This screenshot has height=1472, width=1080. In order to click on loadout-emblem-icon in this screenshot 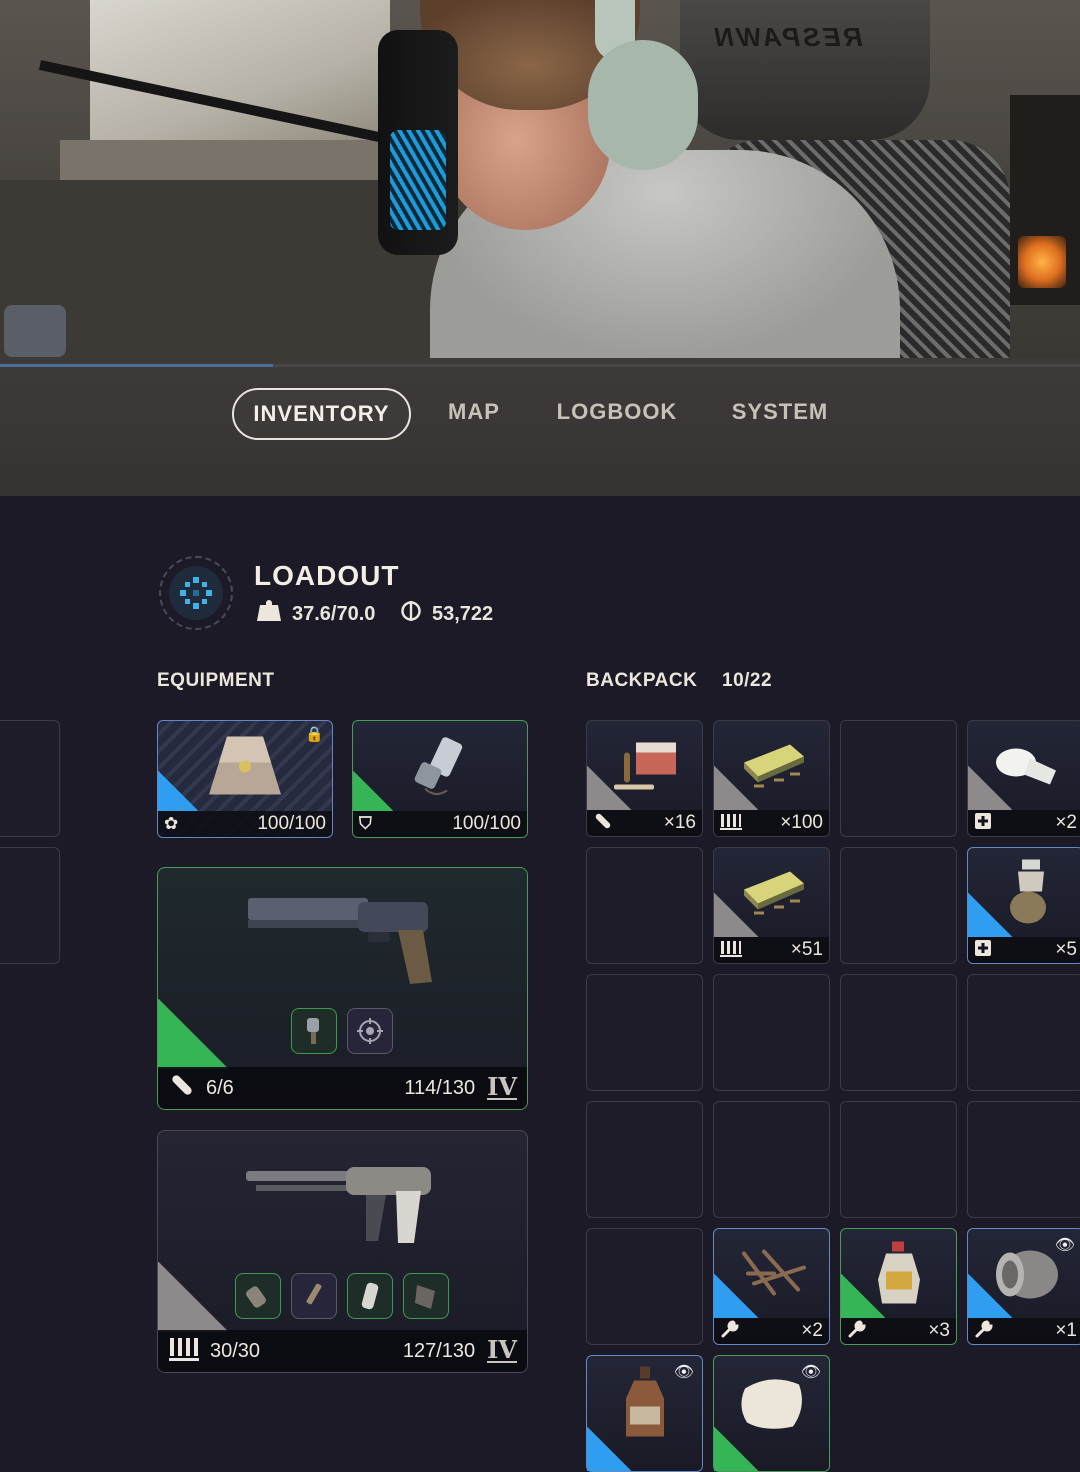, I will do `click(196, 593)`.